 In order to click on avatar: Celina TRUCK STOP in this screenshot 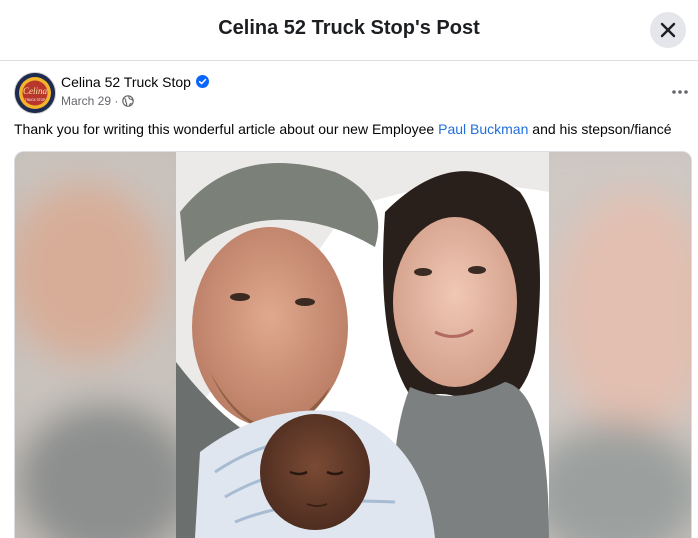, I will do `click(35, 93)`.